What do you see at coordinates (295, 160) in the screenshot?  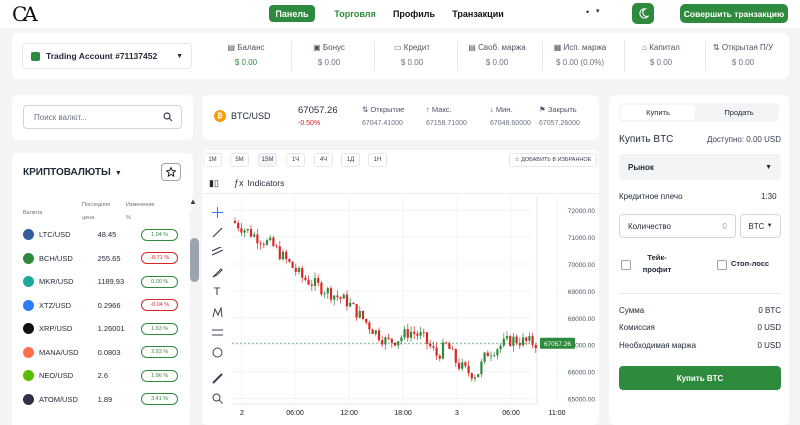 I see `timeframe-1h: 1Ч` at bounding box center [295, 160].